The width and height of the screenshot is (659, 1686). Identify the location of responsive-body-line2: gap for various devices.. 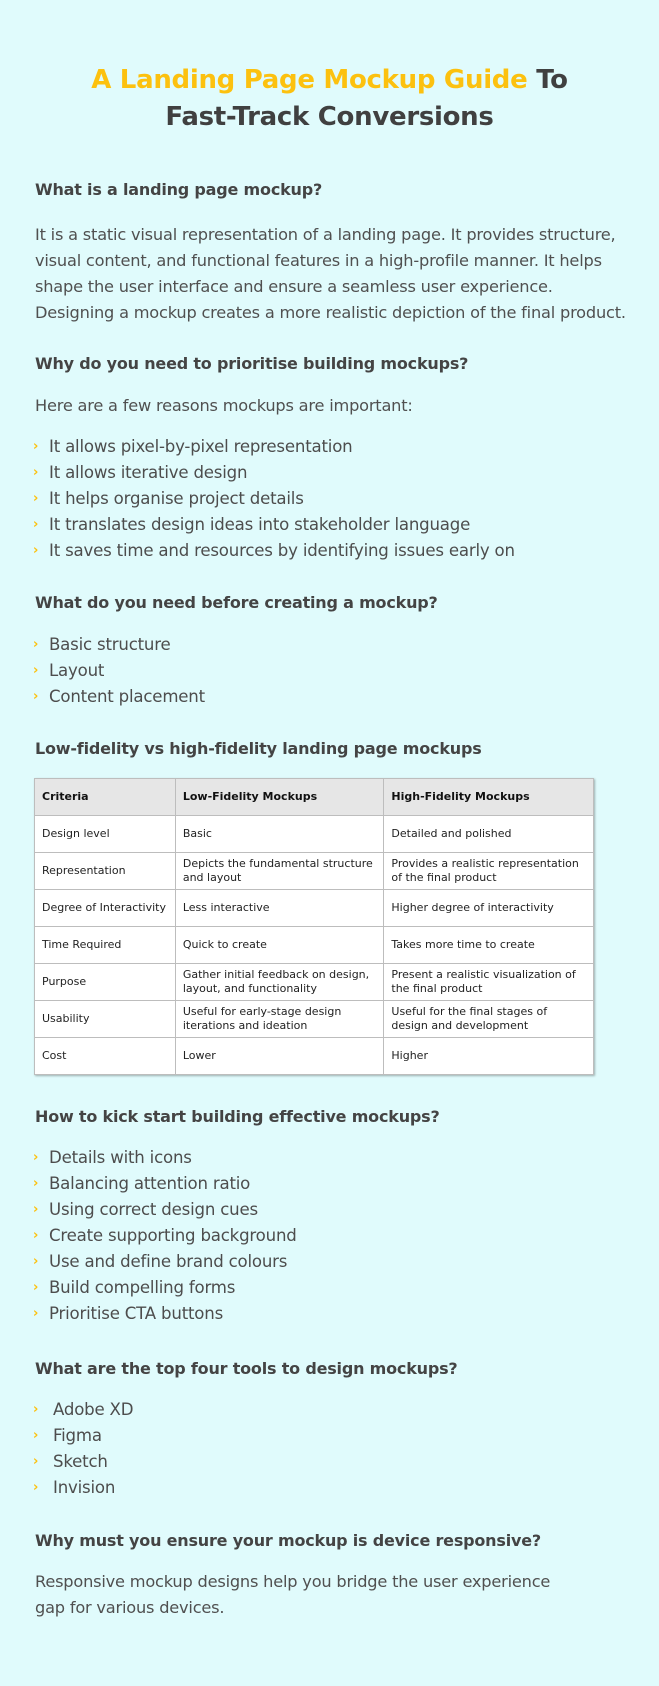
(130, 1607).